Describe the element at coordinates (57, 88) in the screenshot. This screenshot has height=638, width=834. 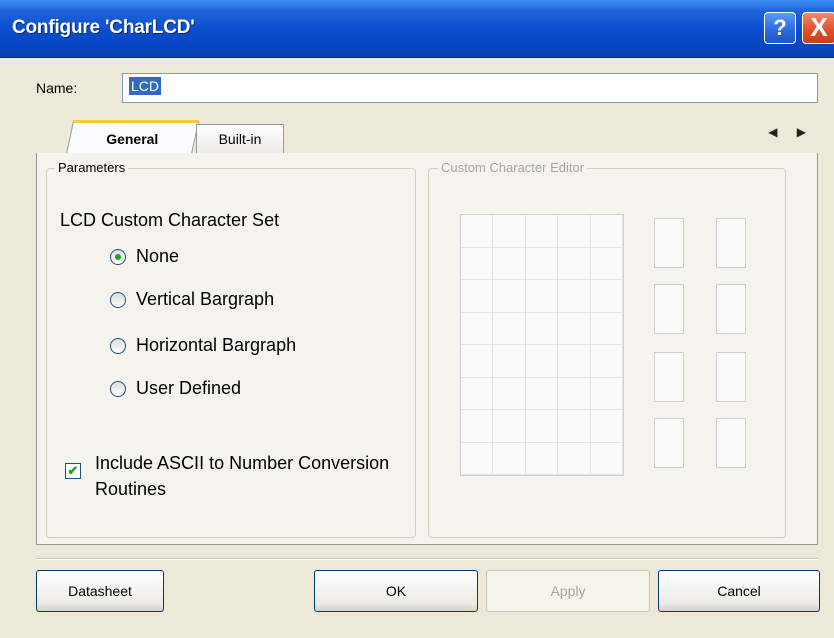
I see `name-label: Name:` at that location.